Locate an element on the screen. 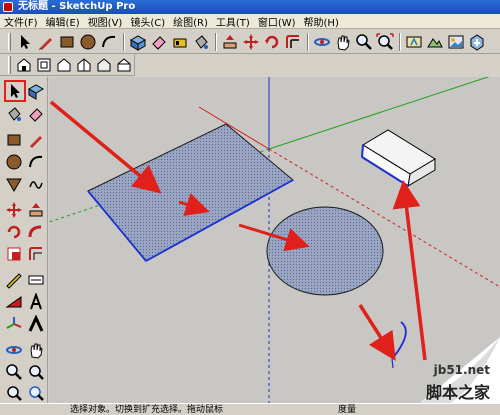 The image size is (500, 415). app-icon is located at coordinates (8, 7).